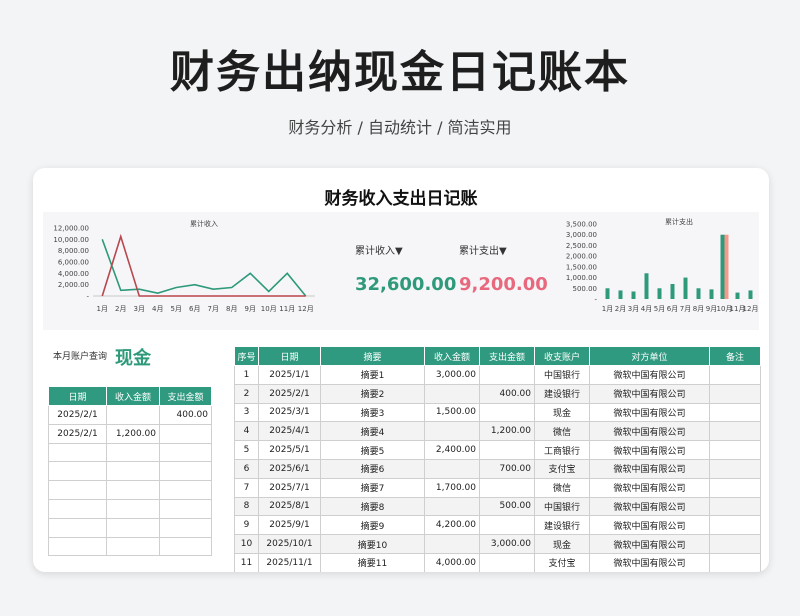 This screenshot has width=800, height=616. I want to click on ledger-cell: 6, so click(246, 468).